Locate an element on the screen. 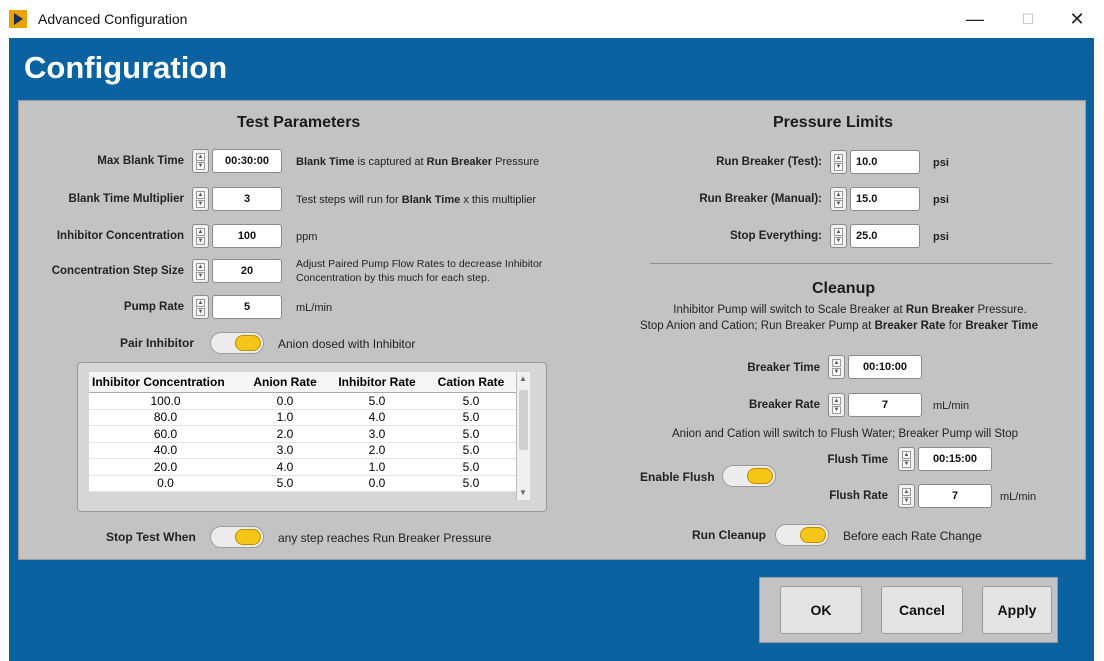 The image size is (1104, 661). scroll-up-icon: ▲ is located at coordinates (523, 378).